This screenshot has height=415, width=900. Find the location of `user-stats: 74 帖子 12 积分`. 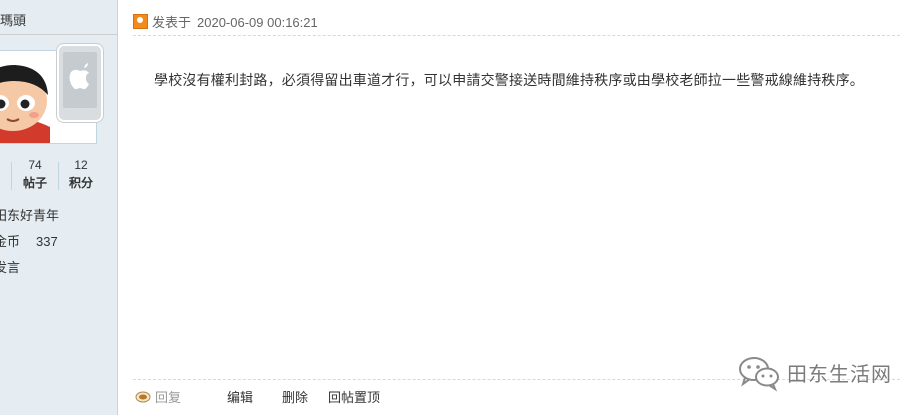

user-stats: 74 帖子 12 积分 is located at coordinates (58, 175).